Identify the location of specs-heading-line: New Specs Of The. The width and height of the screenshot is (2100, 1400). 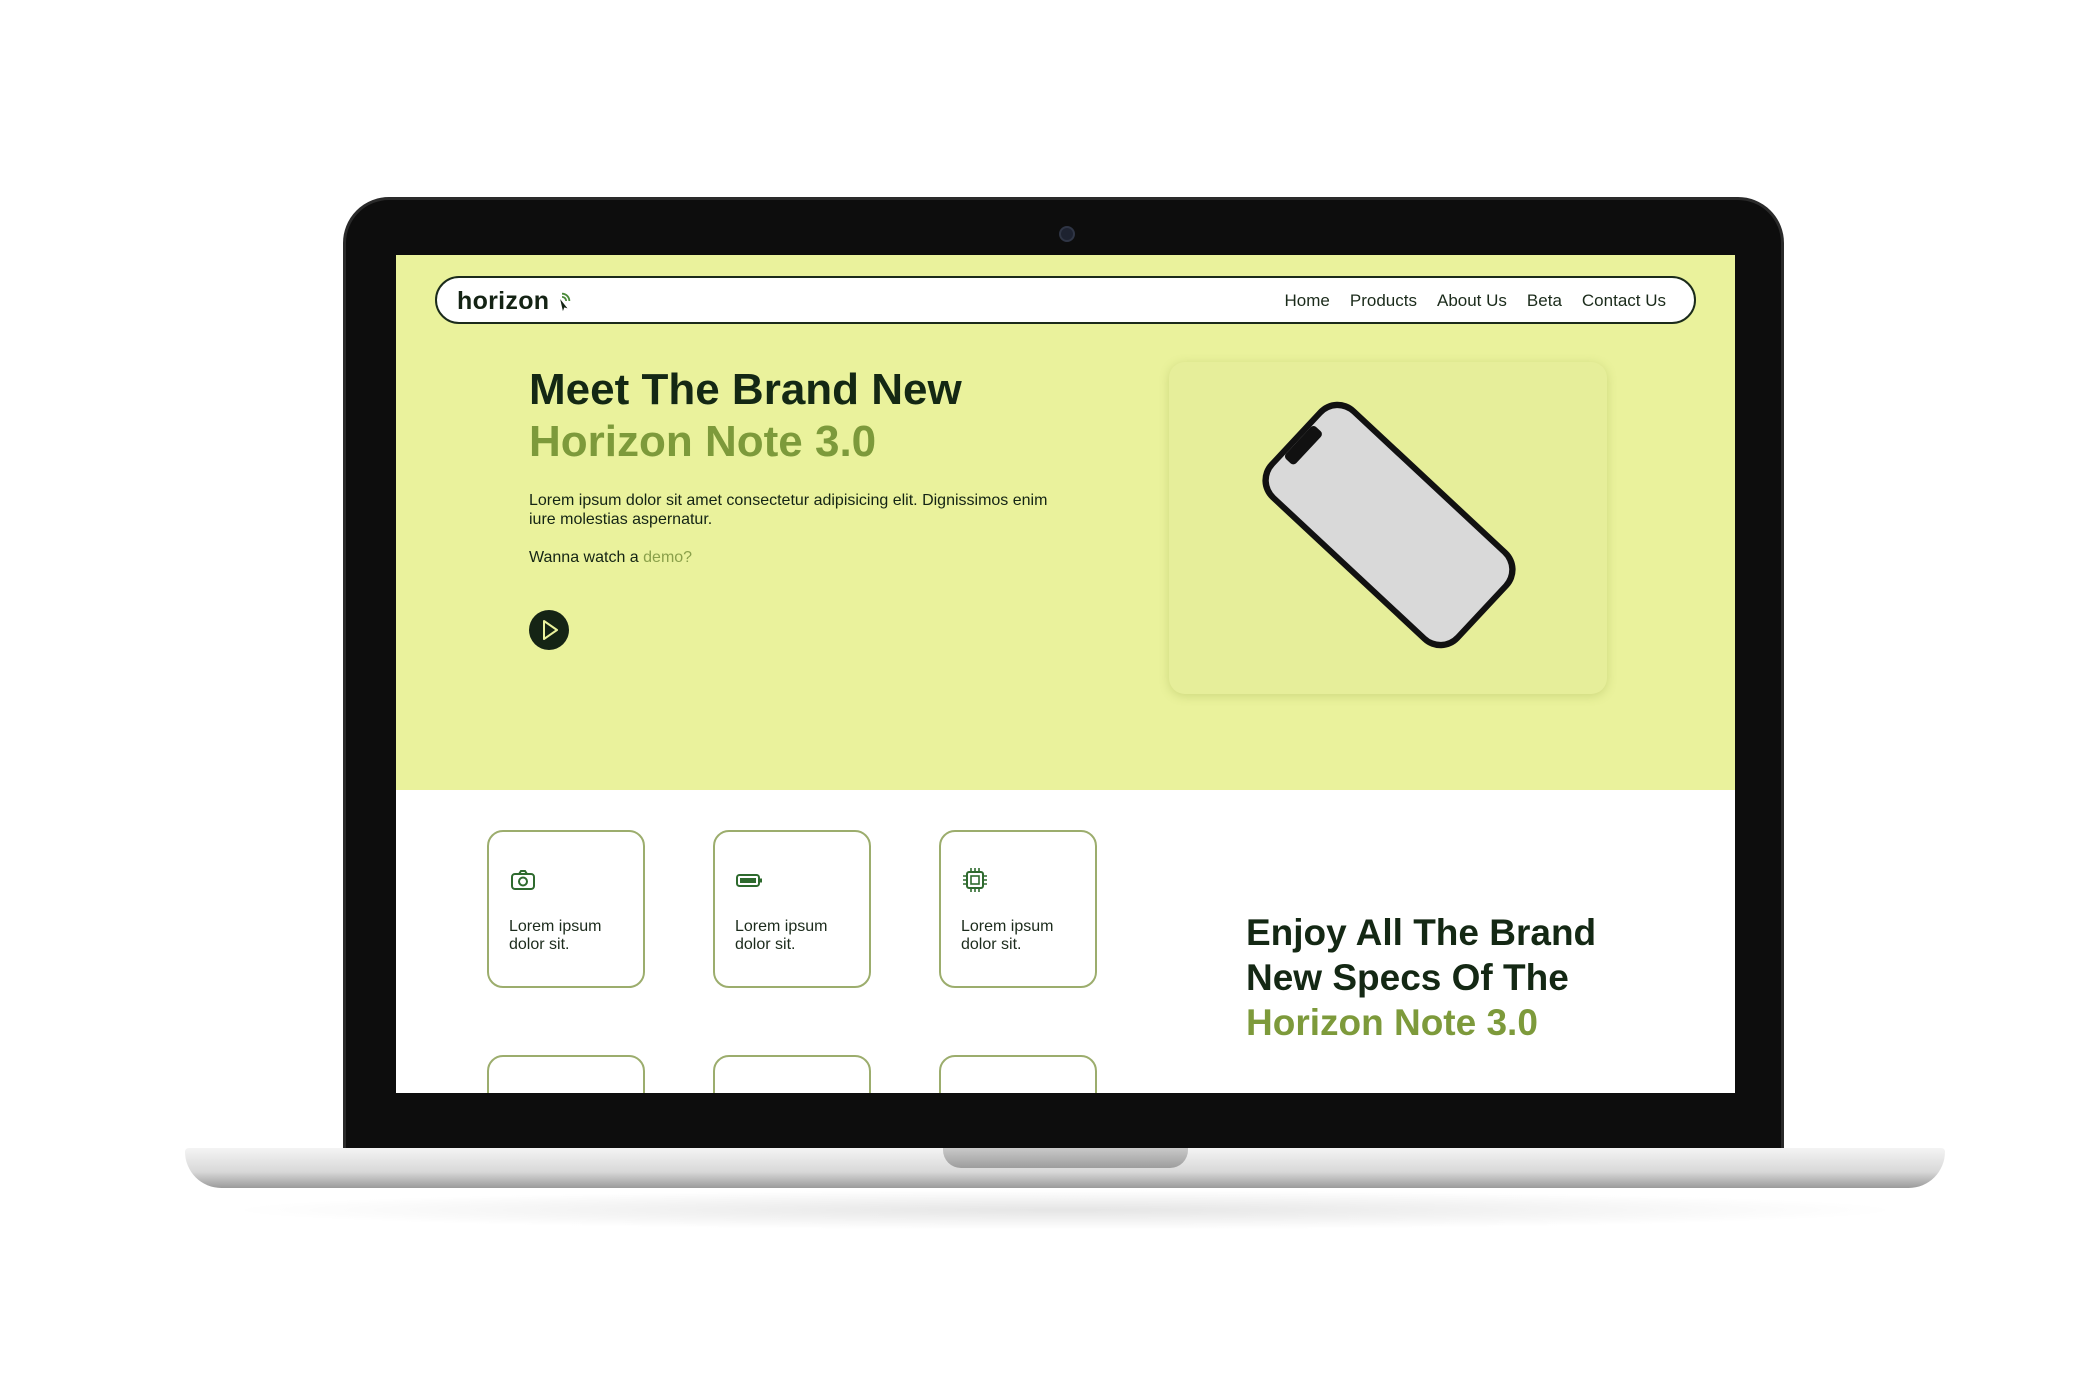
(1407, 977).